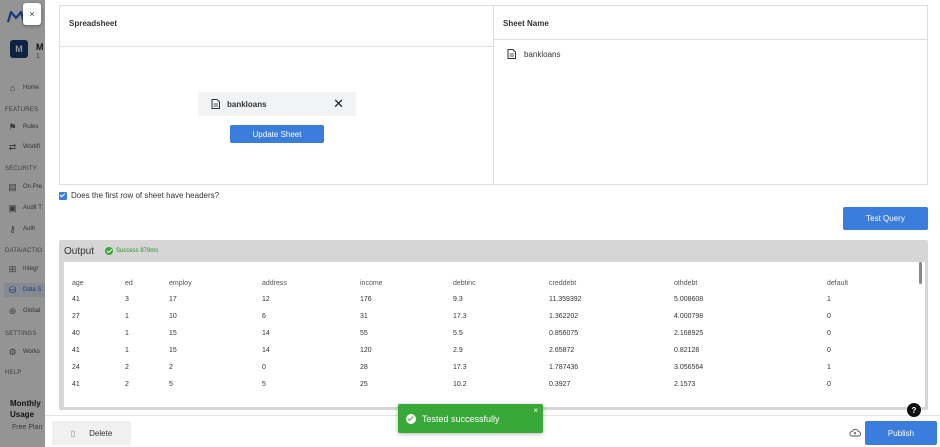 This screenshot has width=940, height=447. Describe the element at coordinates (458, 333) in the screenshot. I see `table-cell: 5.5` at that location.